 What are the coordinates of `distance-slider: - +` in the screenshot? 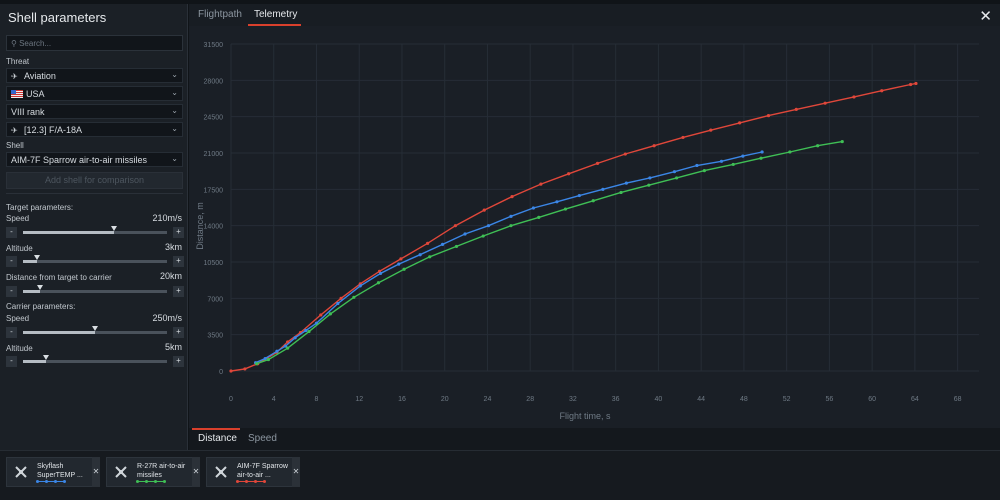 It's located at (95, 291).